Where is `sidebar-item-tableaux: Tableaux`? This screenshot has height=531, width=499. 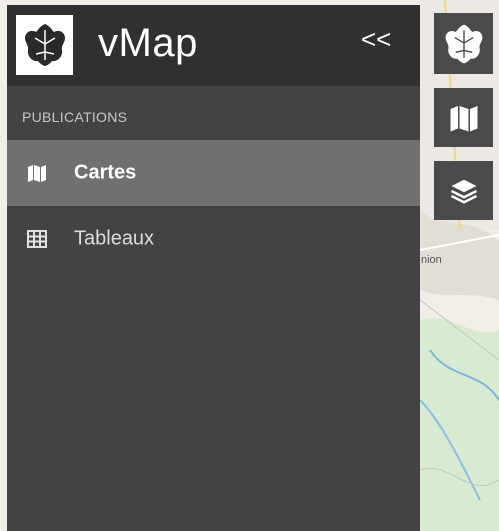 sidebar-item-tableaux: Tableaux is located at coordinates (213, 239).